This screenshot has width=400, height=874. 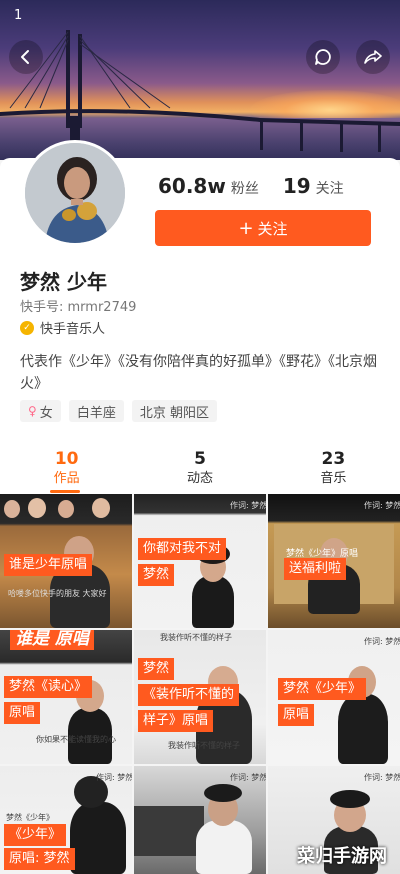 What do you see at coordinates (342, 856) in the screenshot?
I see `site-watermark: 菜归手游网` at bounding box center [342, 856].